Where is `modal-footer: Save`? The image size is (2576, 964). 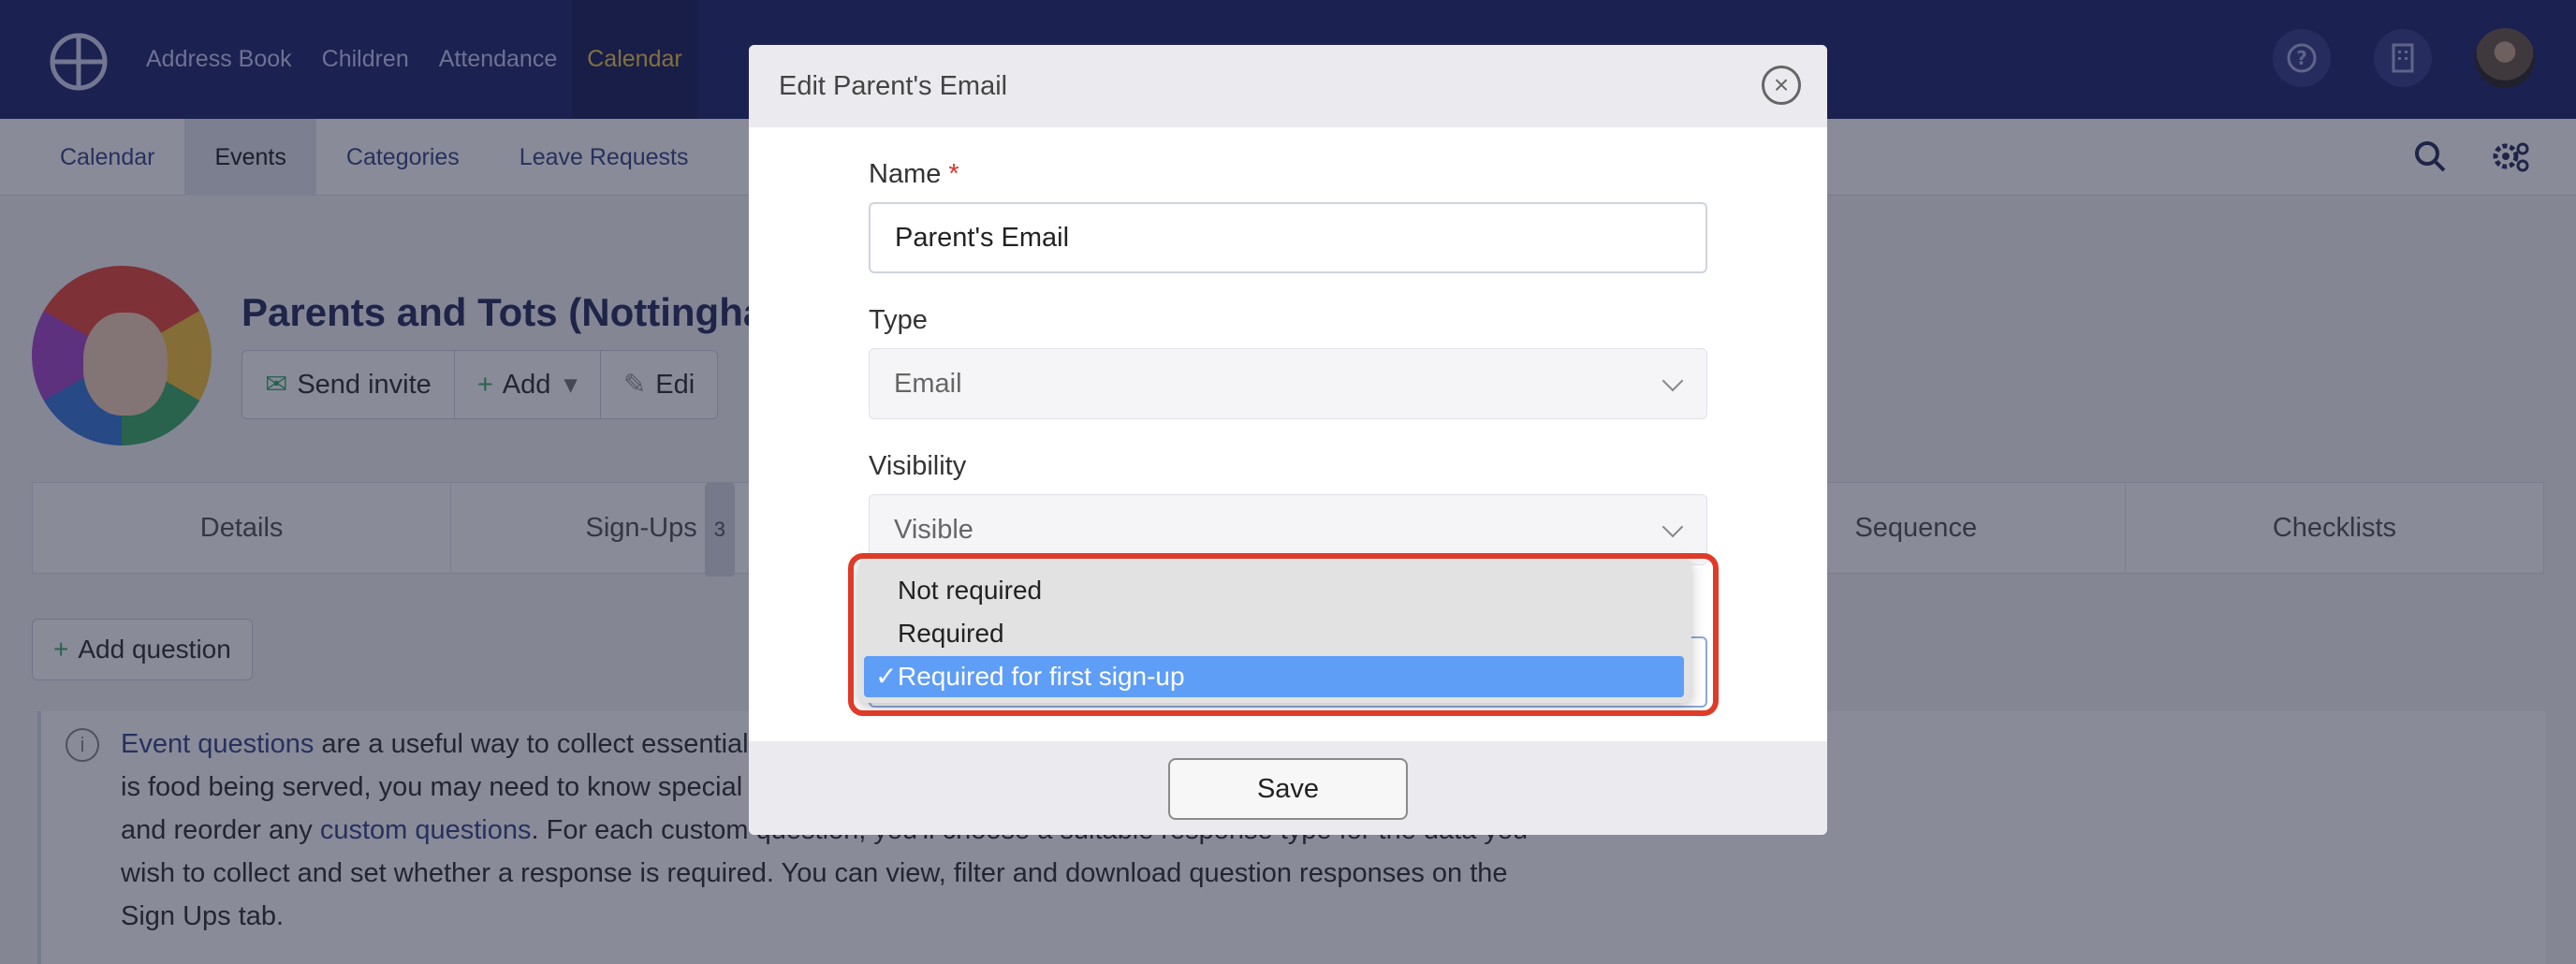 modal-footer: Save is located at coordinates (1288, 788).